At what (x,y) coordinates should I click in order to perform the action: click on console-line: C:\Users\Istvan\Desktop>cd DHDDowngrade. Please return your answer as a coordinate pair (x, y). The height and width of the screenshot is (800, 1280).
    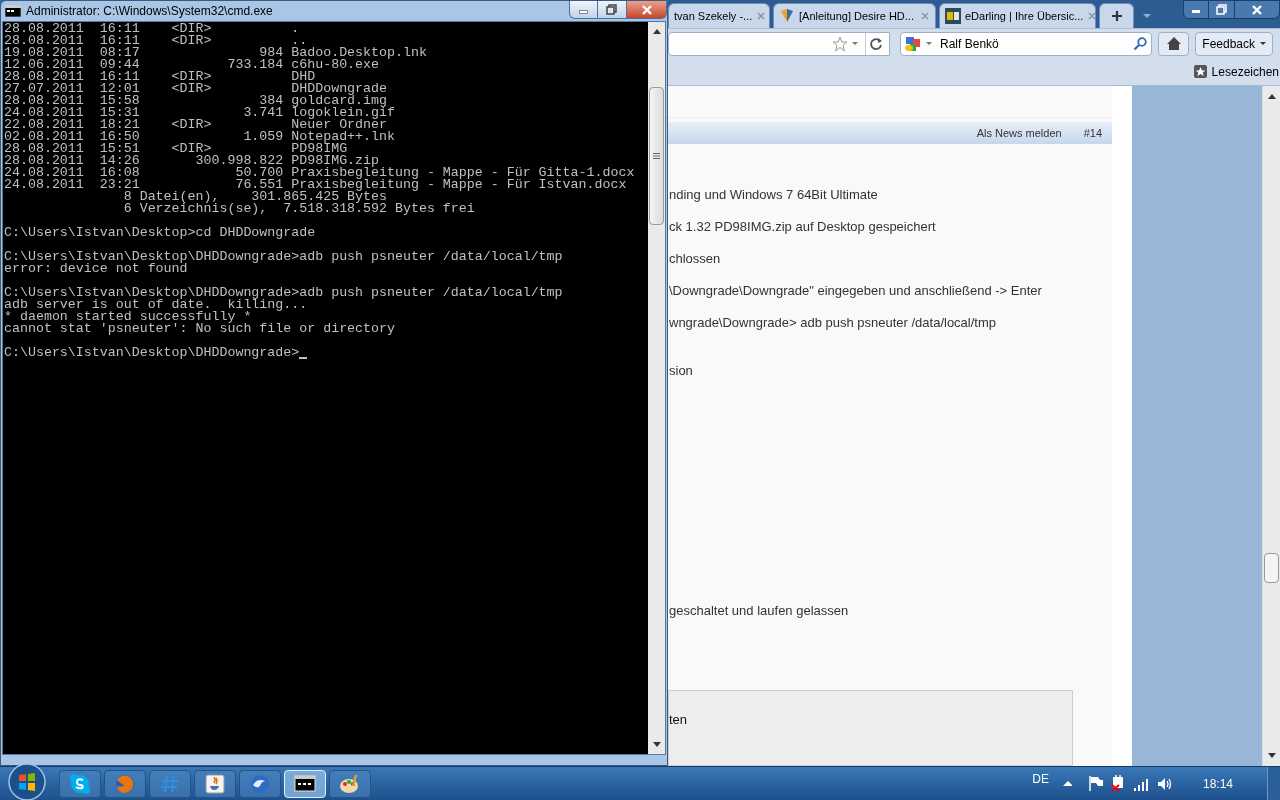
    Looking at the image, I should click on (160, 233).